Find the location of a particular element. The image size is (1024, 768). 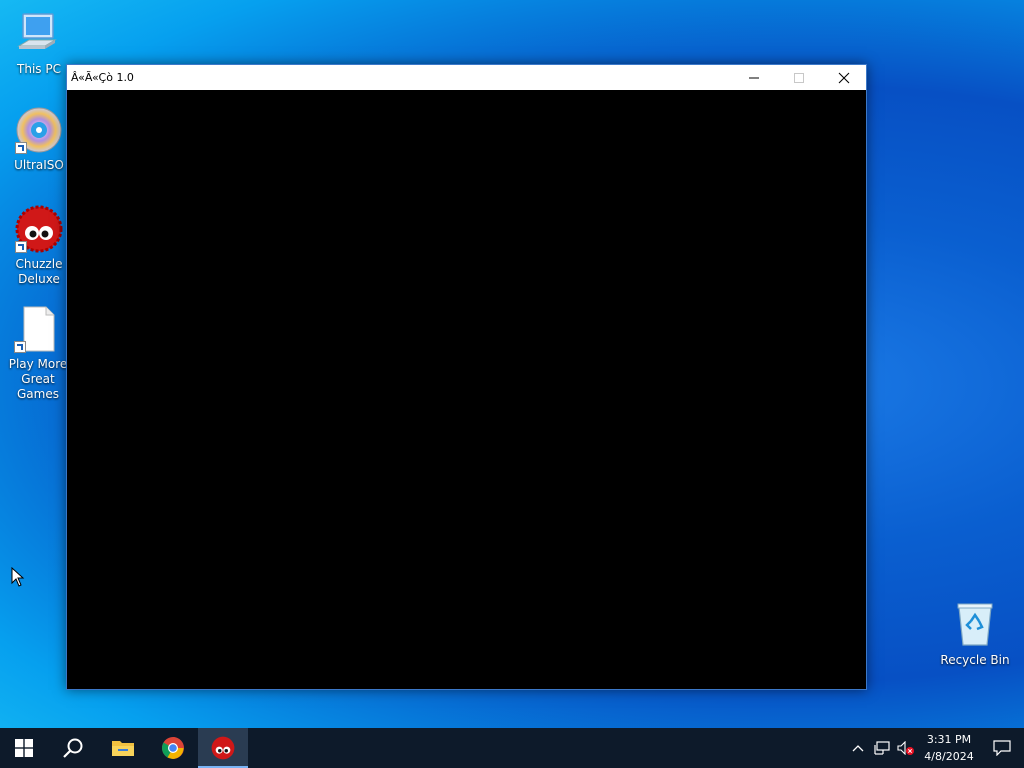

chevron-up-icon is located at coordinates (858, 748).